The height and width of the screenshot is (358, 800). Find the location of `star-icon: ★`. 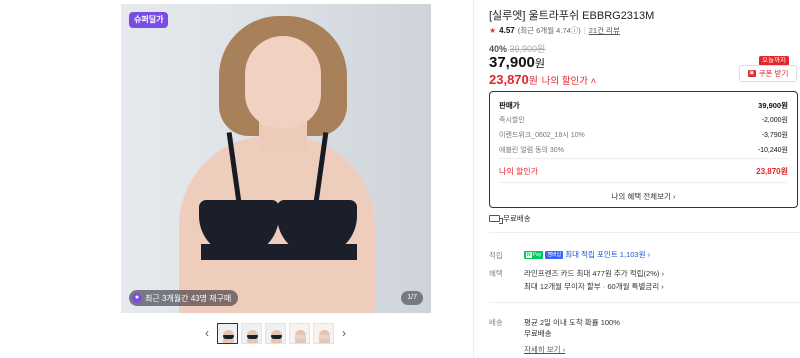

star-icon: ★ is located at coordinates (493, 30).